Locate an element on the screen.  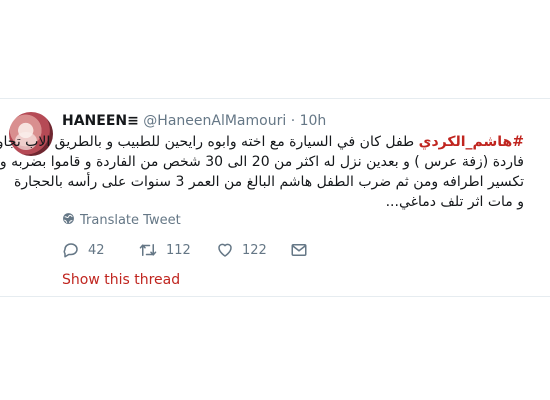
author-name: HANEEN≡ is located at coordinates (100, 121).